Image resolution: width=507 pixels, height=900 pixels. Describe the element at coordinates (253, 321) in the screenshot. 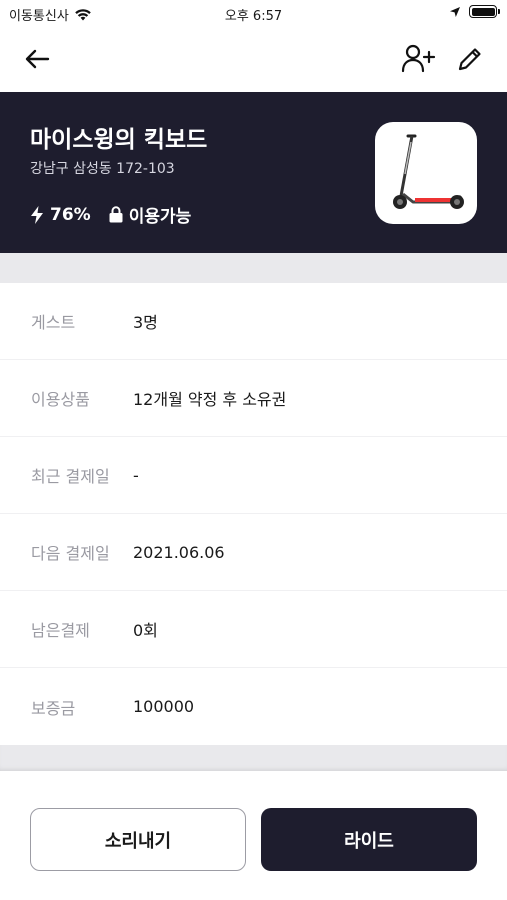

I see `detail-row-guest: 게스트 3명` at that location.